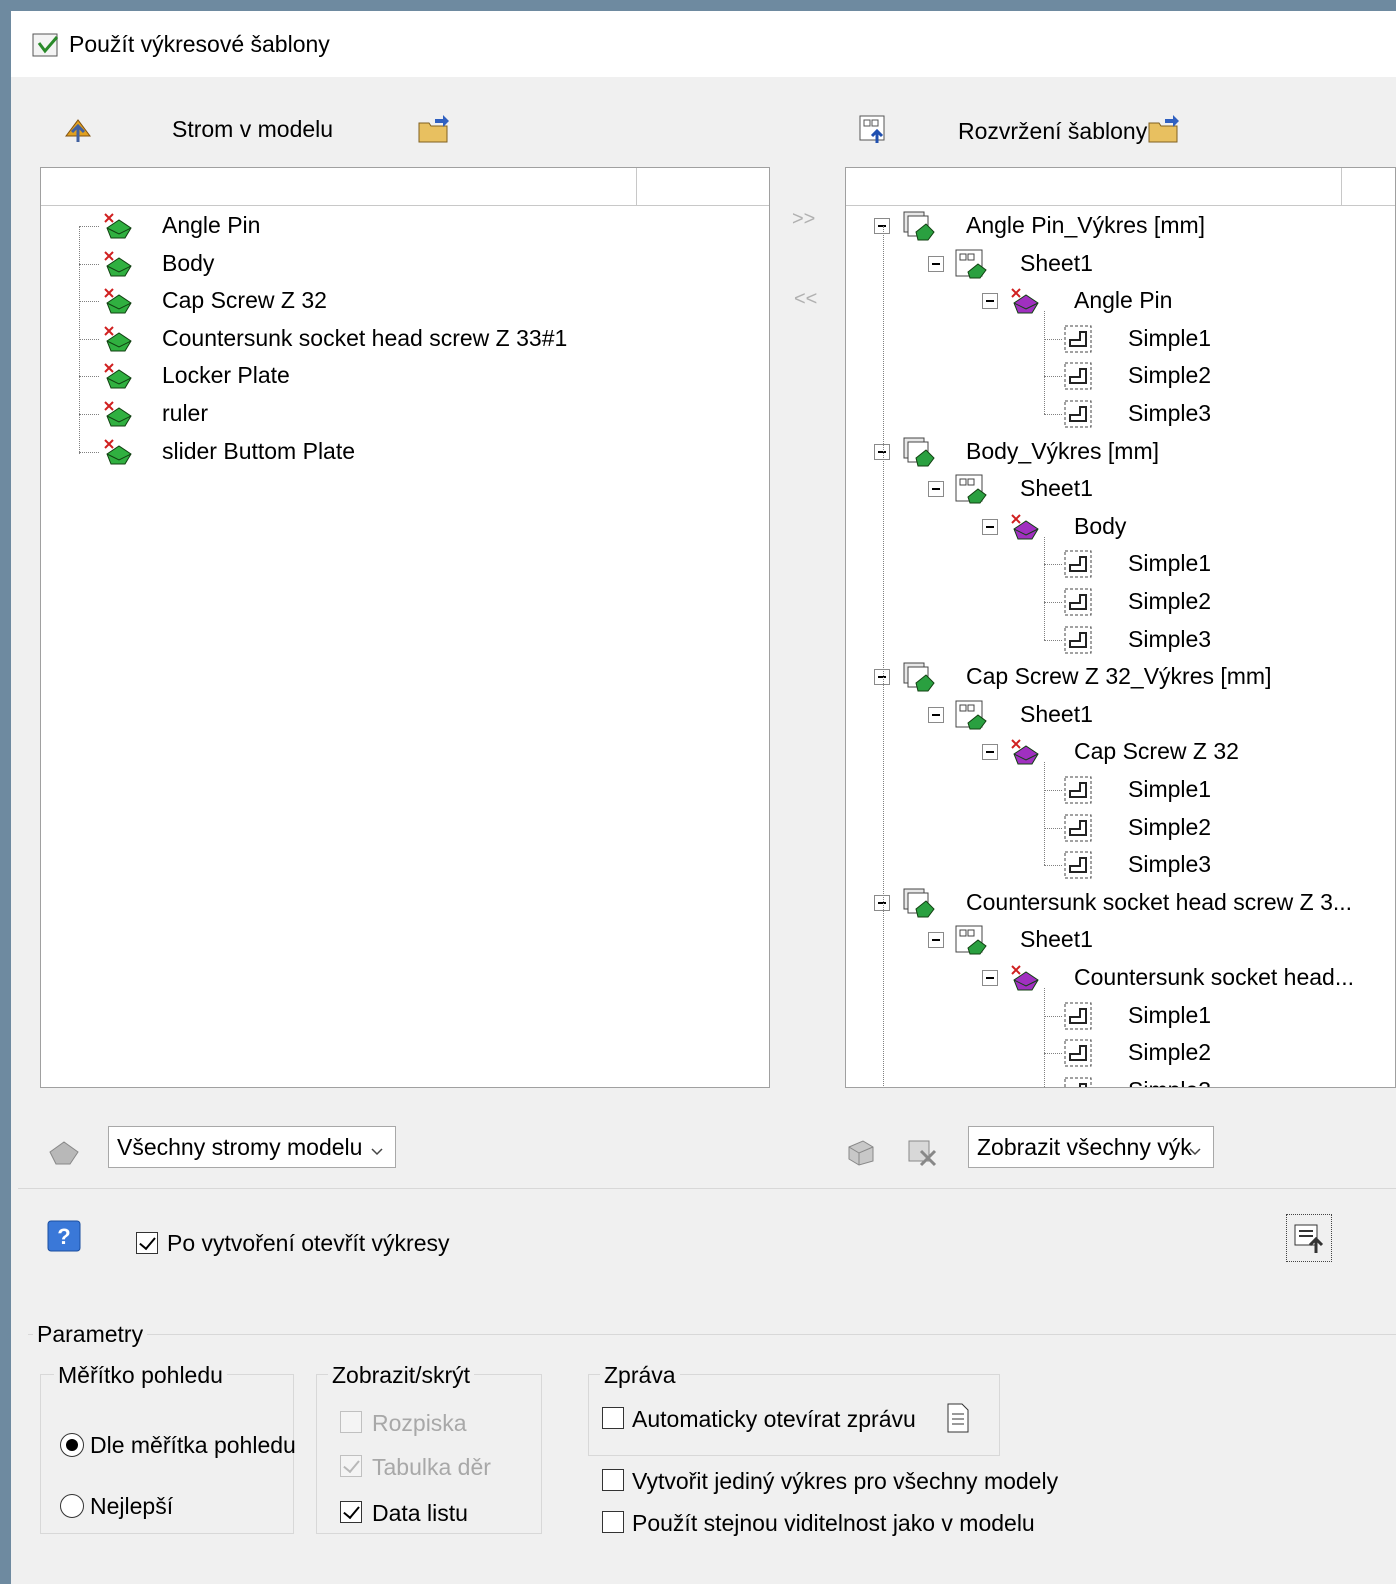  What do you see at coordinates (391, 376) in the screenshot?
I see `model-tree-item: Locker Plate` at bounding box center [391, 376].